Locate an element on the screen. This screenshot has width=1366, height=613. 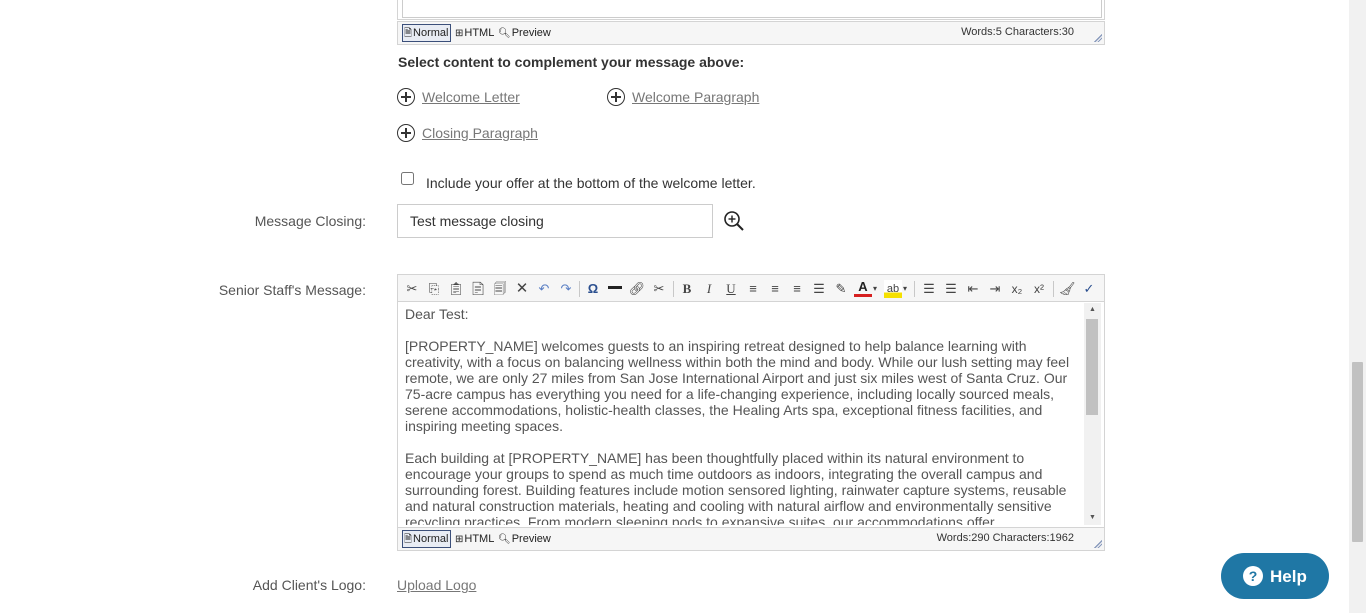
client-logo-label: Add Client's Logo: is located at coordinates (309, 585).